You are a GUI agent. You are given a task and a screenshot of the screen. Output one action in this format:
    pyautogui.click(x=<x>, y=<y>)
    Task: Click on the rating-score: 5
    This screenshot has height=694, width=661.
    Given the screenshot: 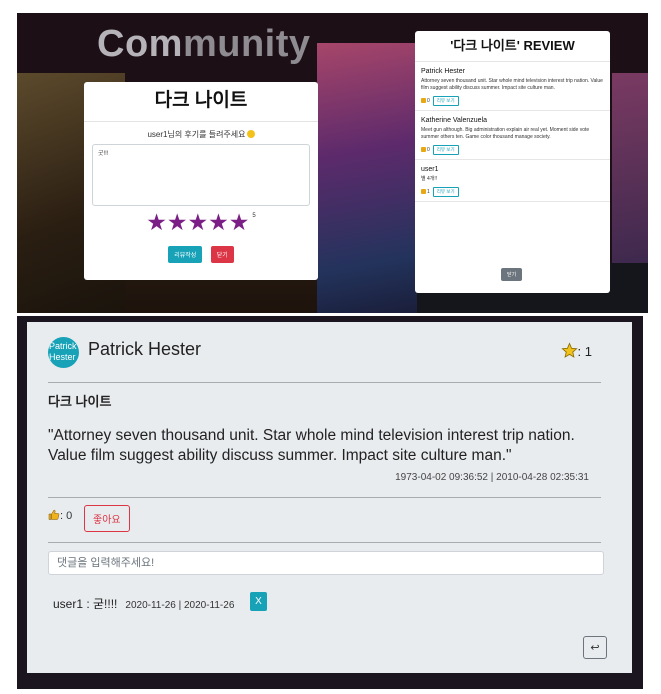 What is the action you would take?
    pyautogui.click(x=254, y=216)
    